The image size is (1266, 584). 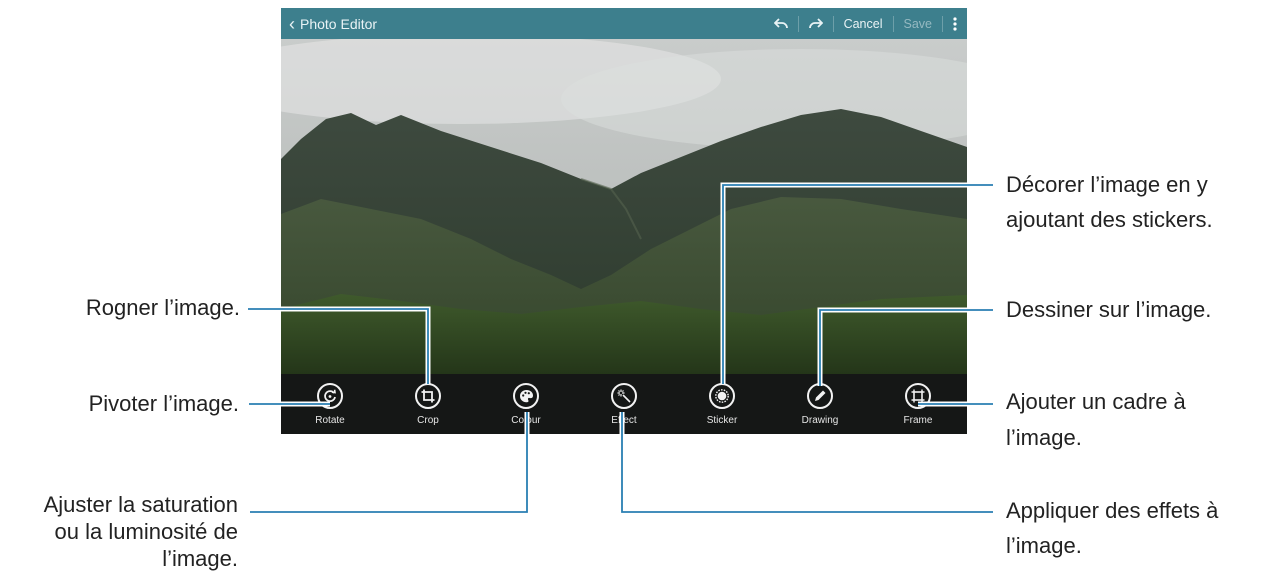 What do you see at coordinates (1044, 545) in the screenshot?
I see `effect-caption-line-2: l’image.` at bounding box center [1044, 545].